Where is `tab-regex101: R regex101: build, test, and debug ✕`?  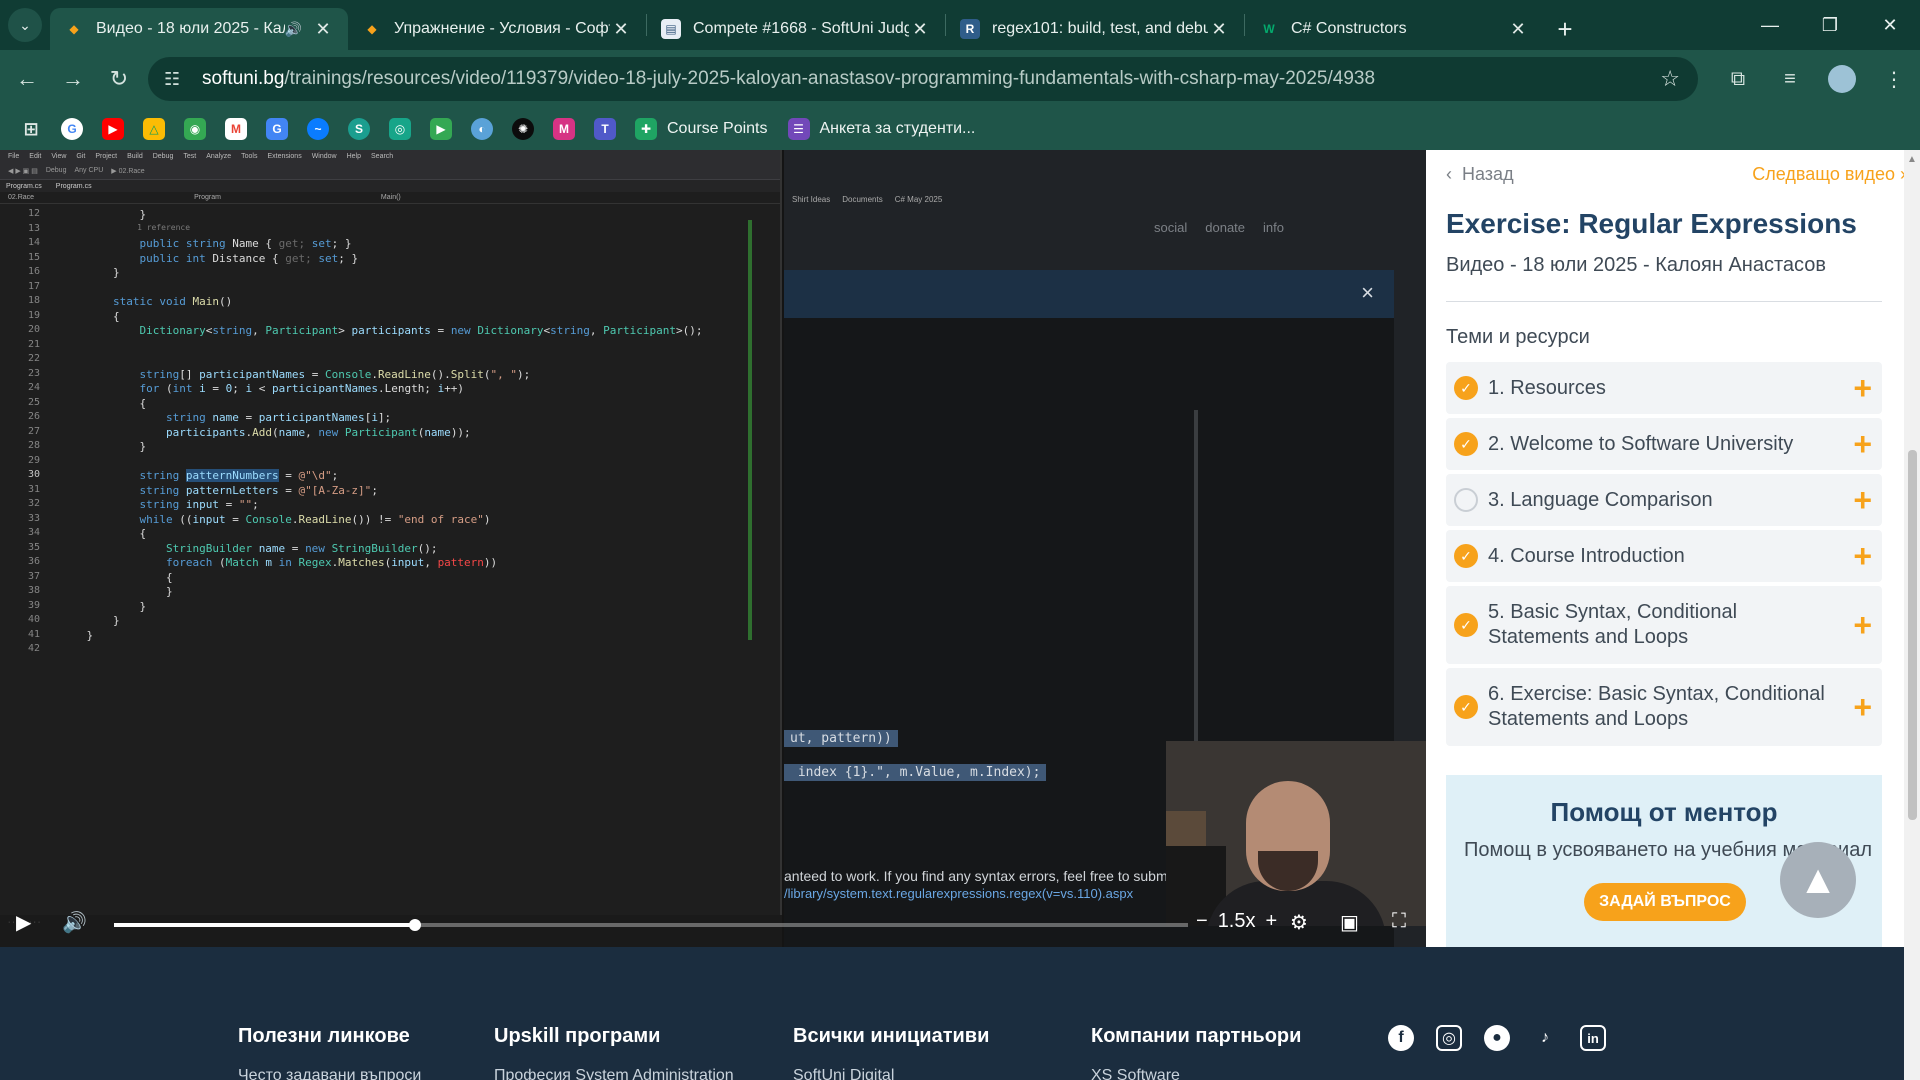
tab-regex101: R regex101: build, test, and debug ✕ is located at coordinates (1095, 29).